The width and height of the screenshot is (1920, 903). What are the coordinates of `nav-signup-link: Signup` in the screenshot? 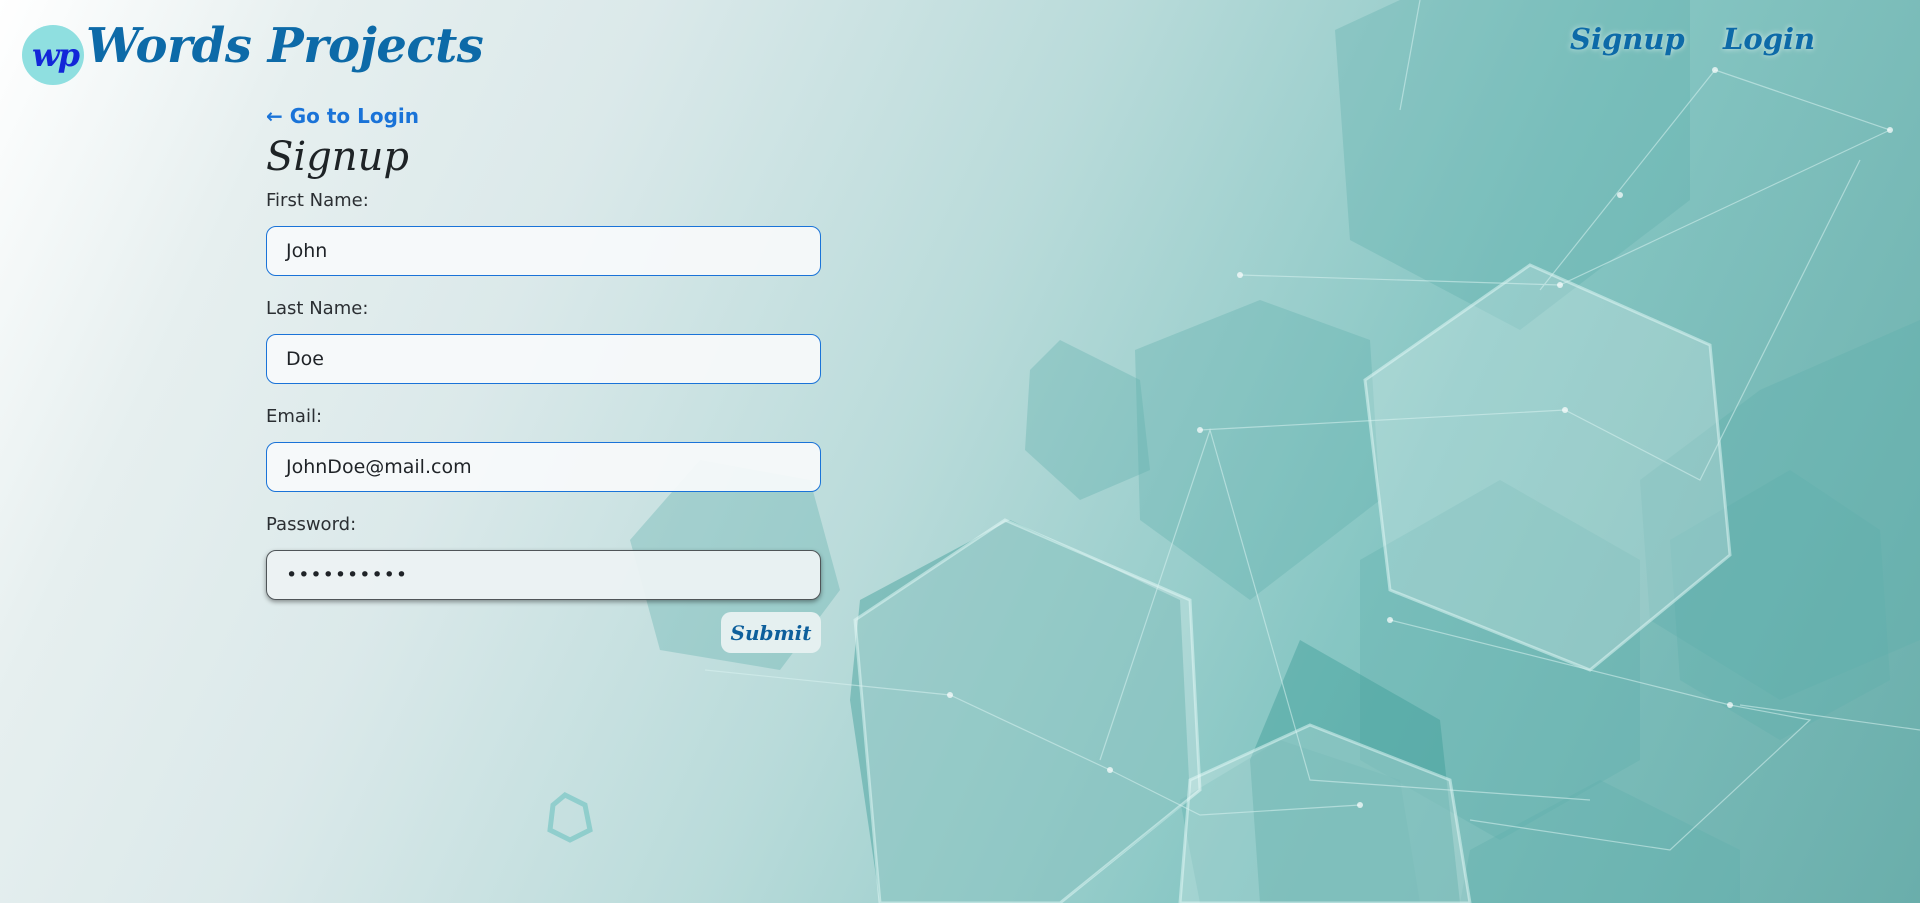 It's located at (1627, 39).